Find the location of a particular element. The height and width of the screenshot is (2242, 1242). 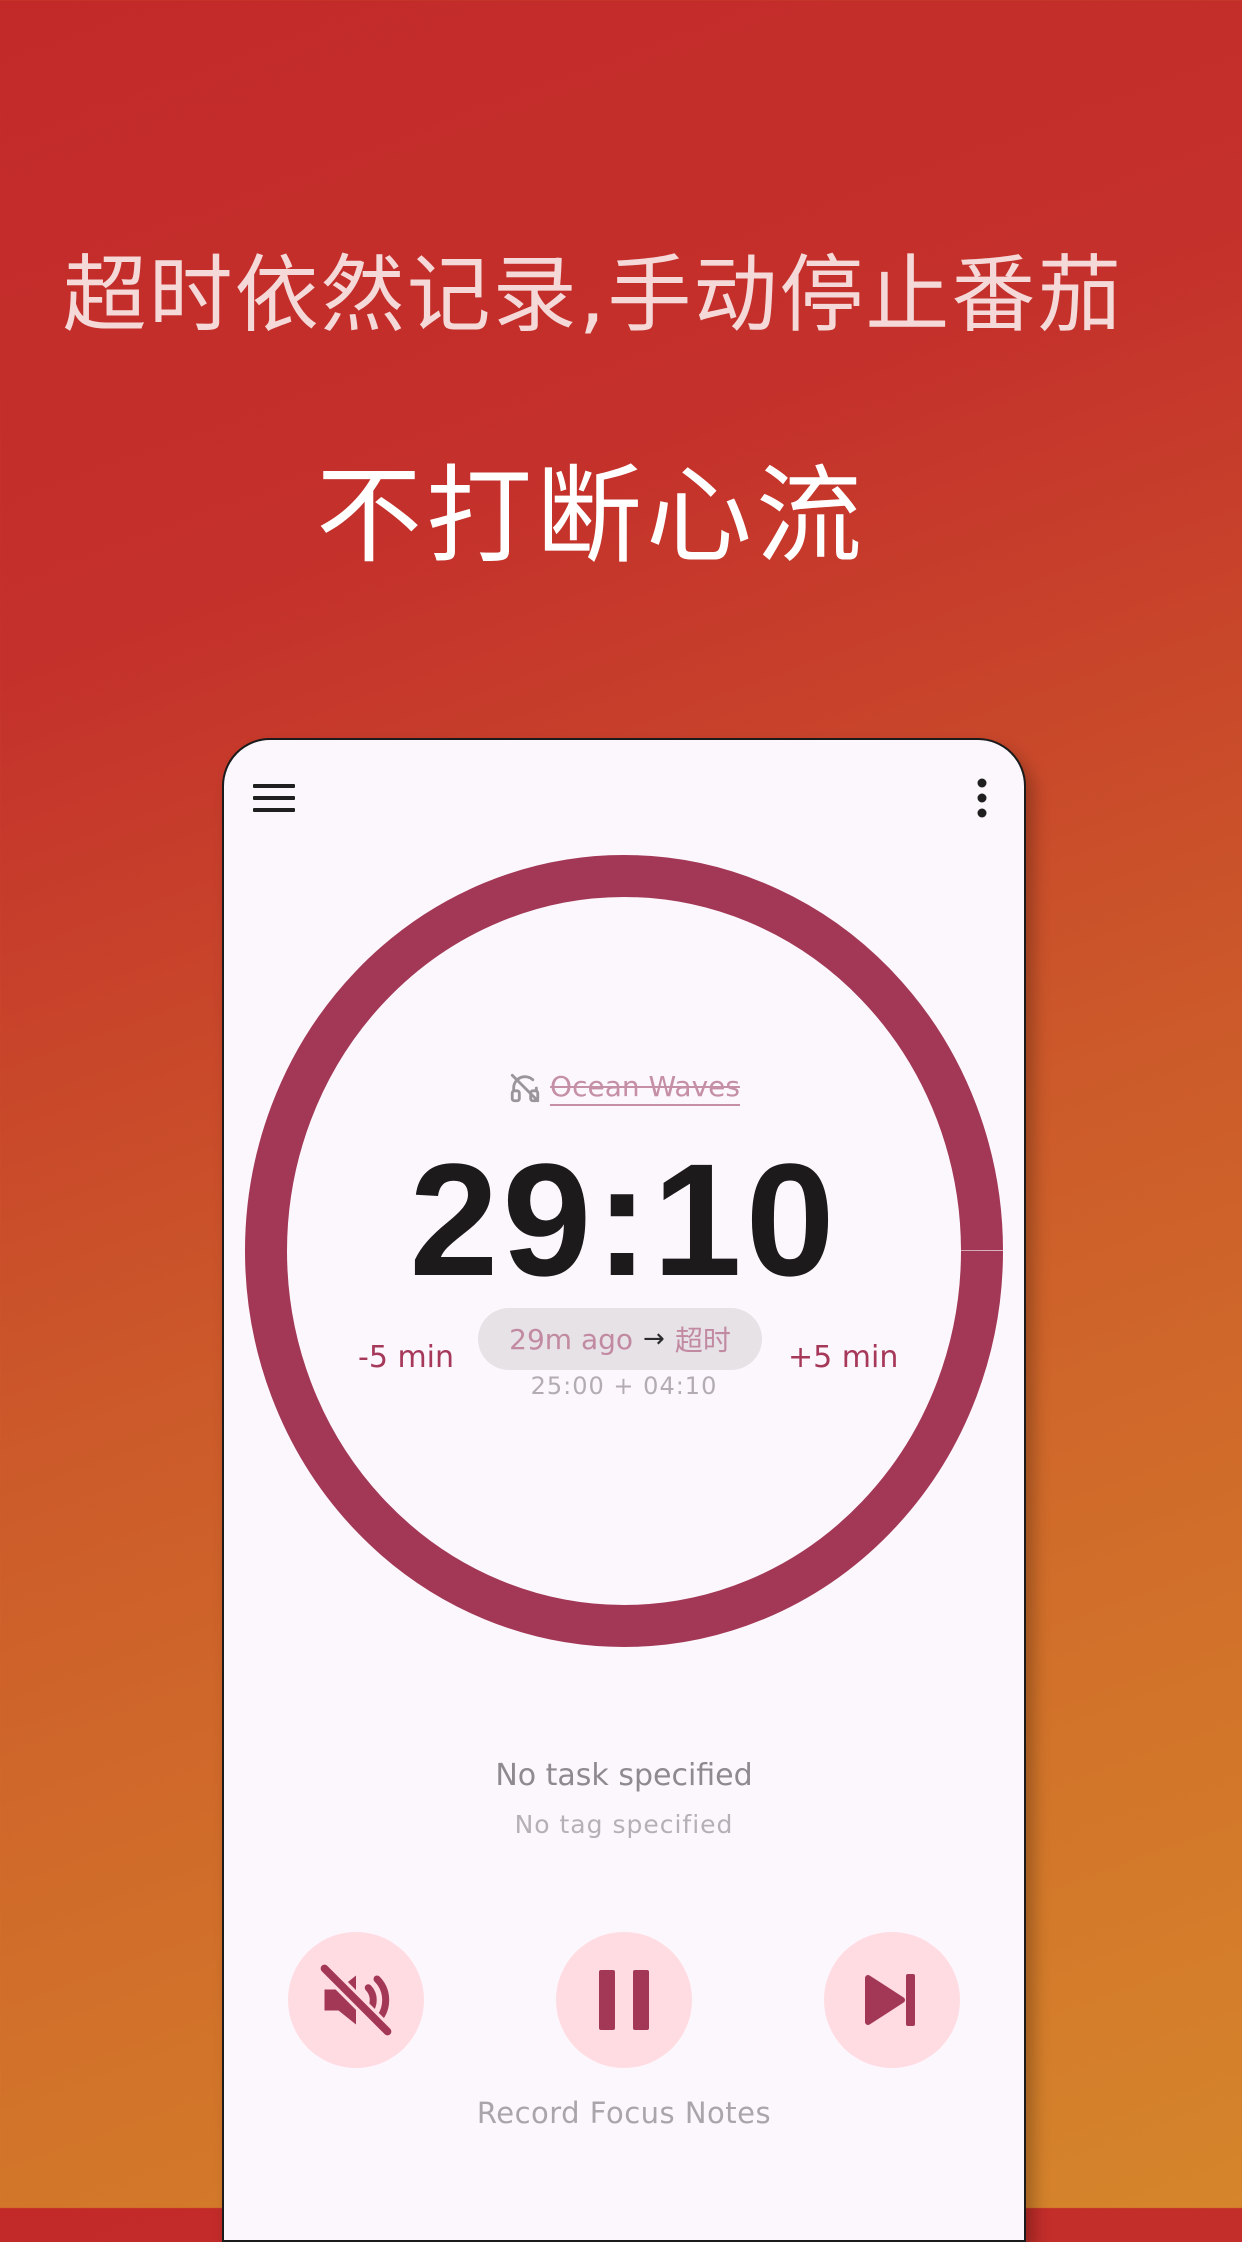

ambient-sound: Ocean Waves is located at coordinates (624, 1088).